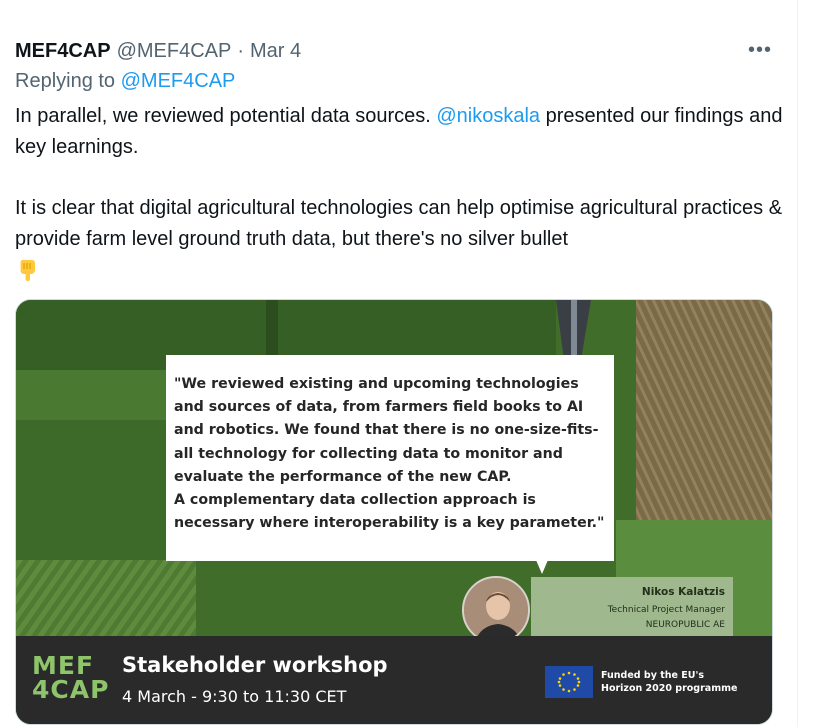 The width and height of the screenshot is (821, 727). I want to click on replying-prefix: Replying to, so click(65, 81).